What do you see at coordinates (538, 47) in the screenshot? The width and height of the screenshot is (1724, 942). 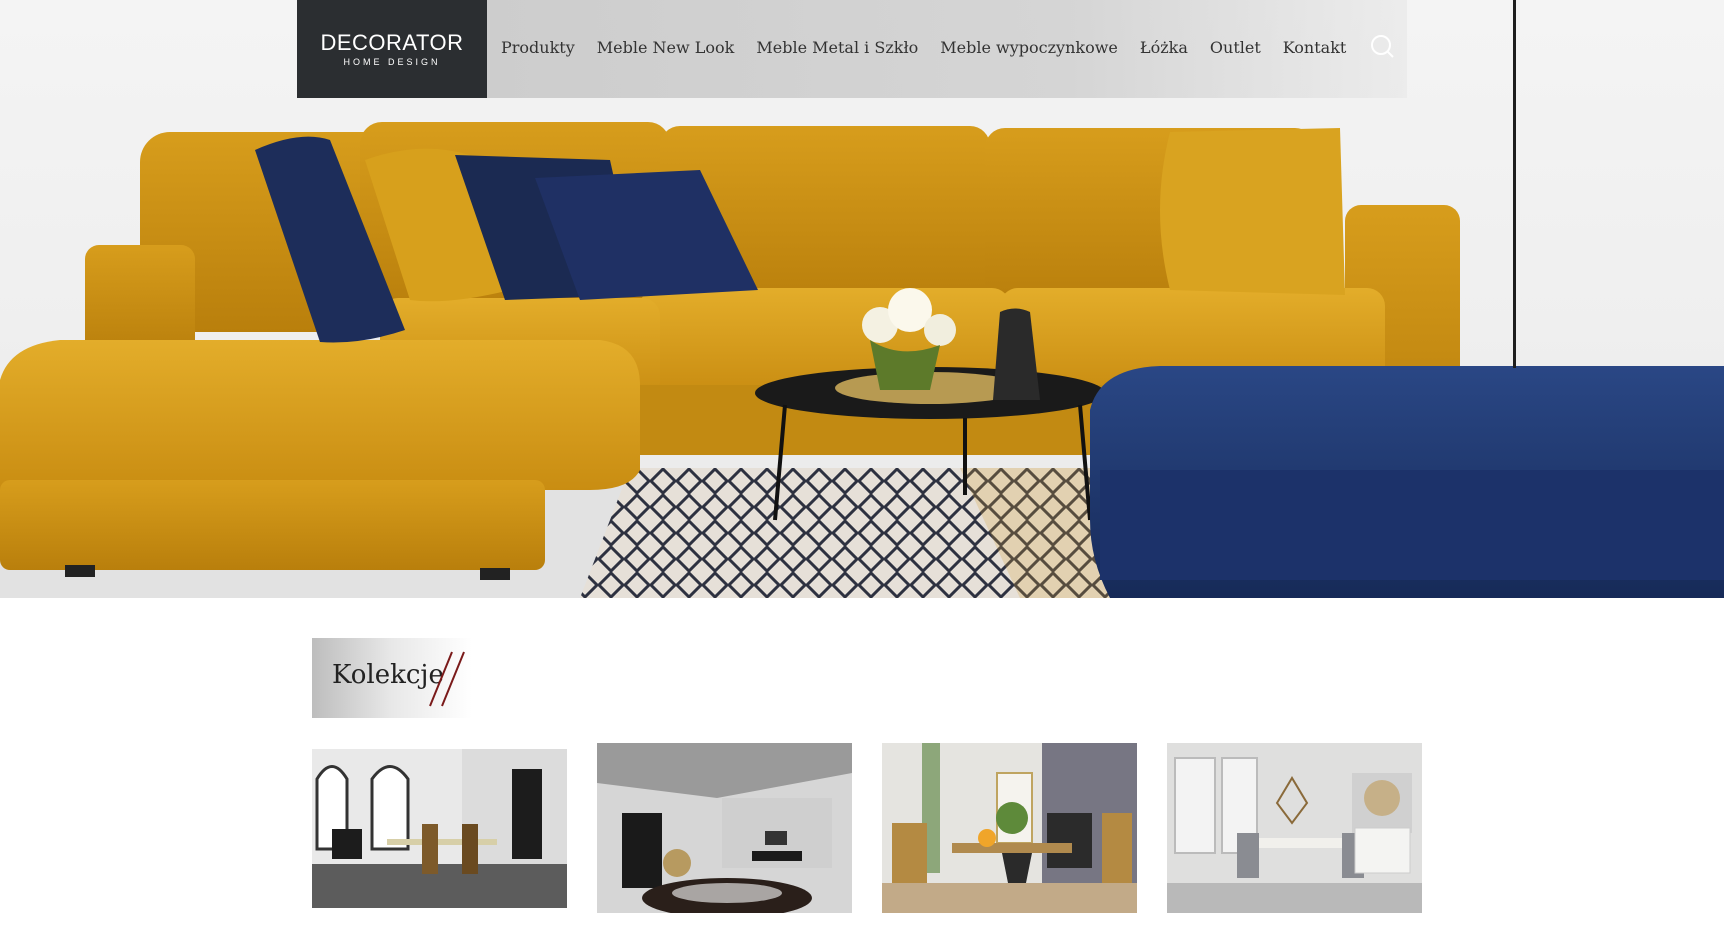 I see `nav-item-produkty: Produkty` at bounding box center [538, 47].